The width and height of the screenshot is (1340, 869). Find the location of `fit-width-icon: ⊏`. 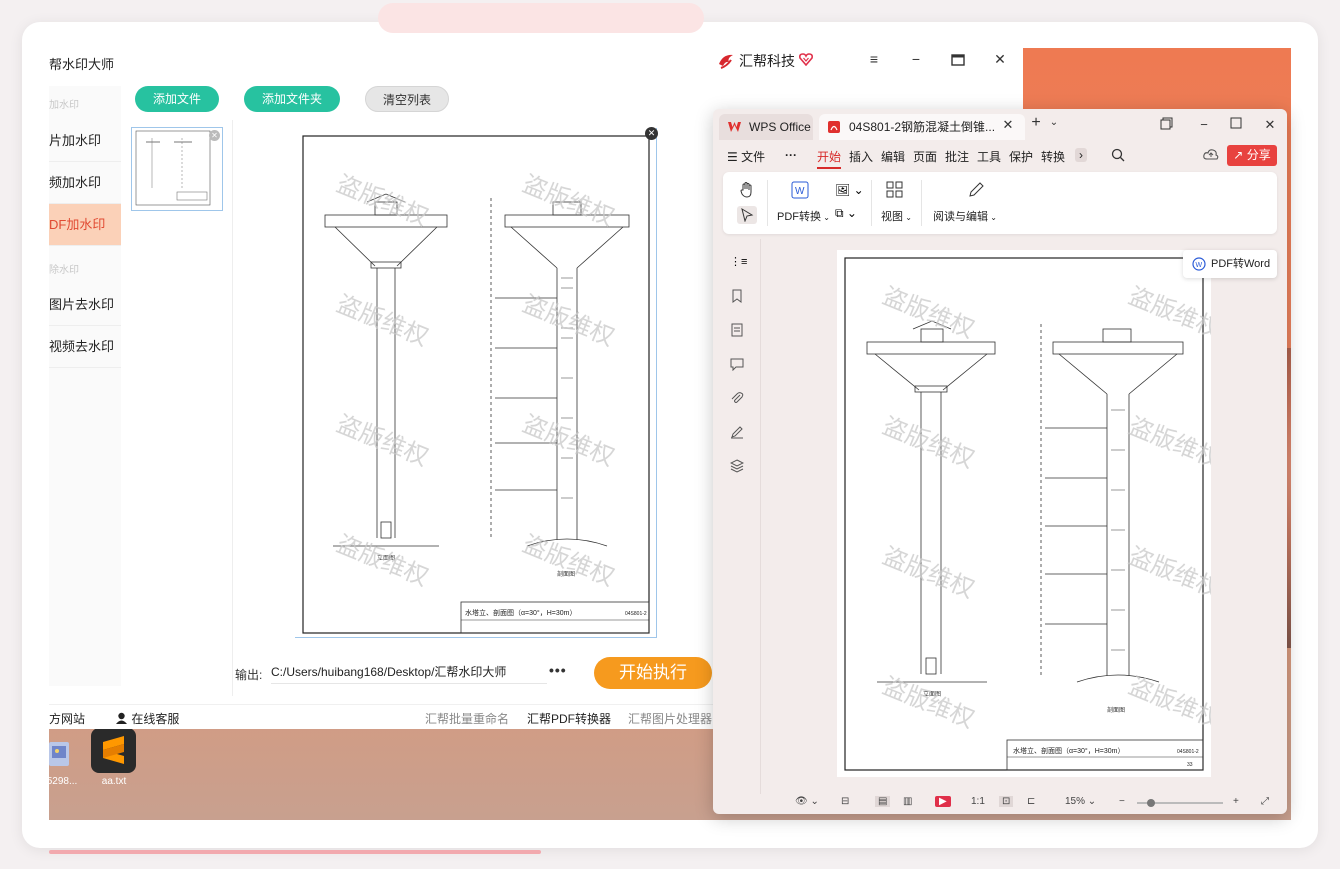

fit-width-icon: ⊏ is located at coordinates (1031, 801).